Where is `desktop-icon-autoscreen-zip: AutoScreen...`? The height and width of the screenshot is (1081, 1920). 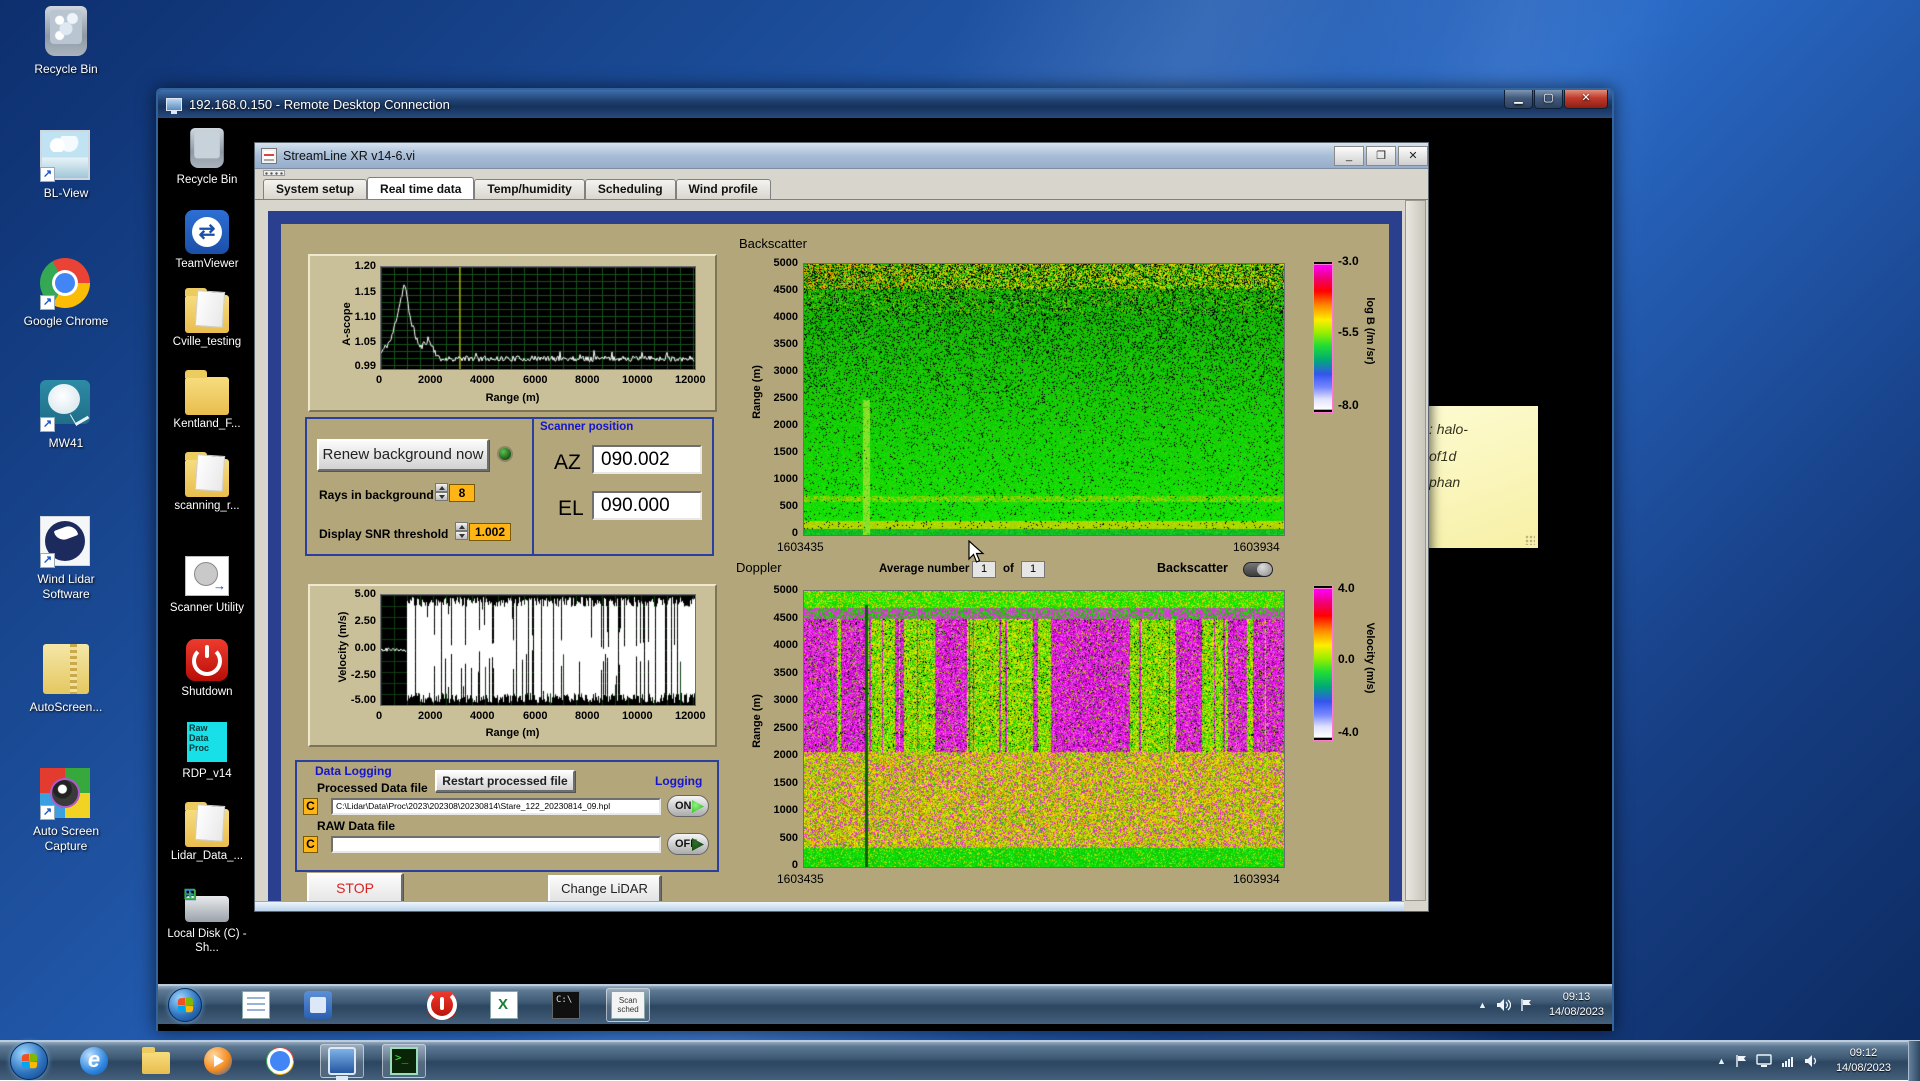
desktop-icon-autoscreen-zip: AutoScreen... is located at coordinates (66, 679).